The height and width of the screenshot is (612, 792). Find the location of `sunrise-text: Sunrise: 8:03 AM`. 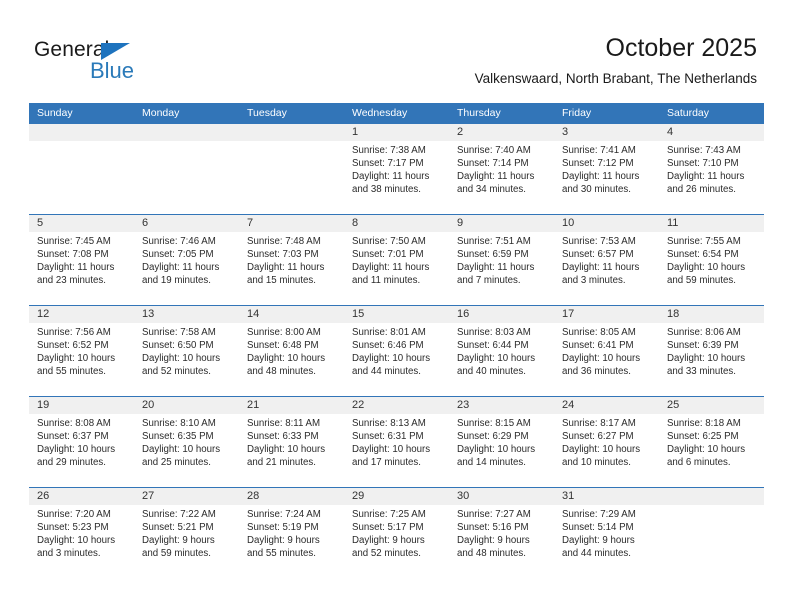

sunrise-text: Sunrise: 8:03 AM is located at coordinates (494, 332).